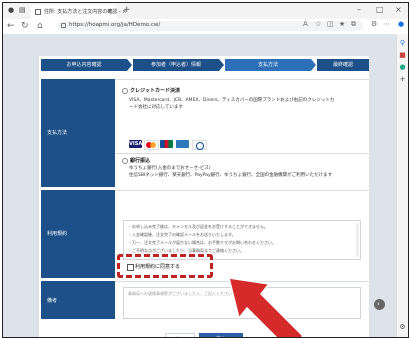  Describe the element at coordinates (165, 266) in the screenshot. I see `dashed-highlight` at that location.